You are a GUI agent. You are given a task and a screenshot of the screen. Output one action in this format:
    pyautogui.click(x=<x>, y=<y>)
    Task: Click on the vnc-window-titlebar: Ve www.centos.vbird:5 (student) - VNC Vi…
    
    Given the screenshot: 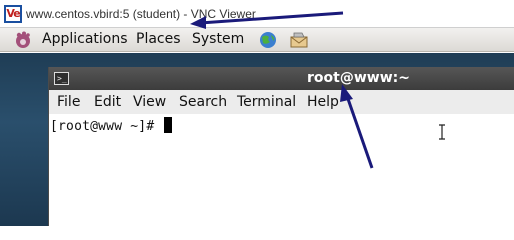 What is the action you would take?
    pyautogui.click(x=257, y=14)
    